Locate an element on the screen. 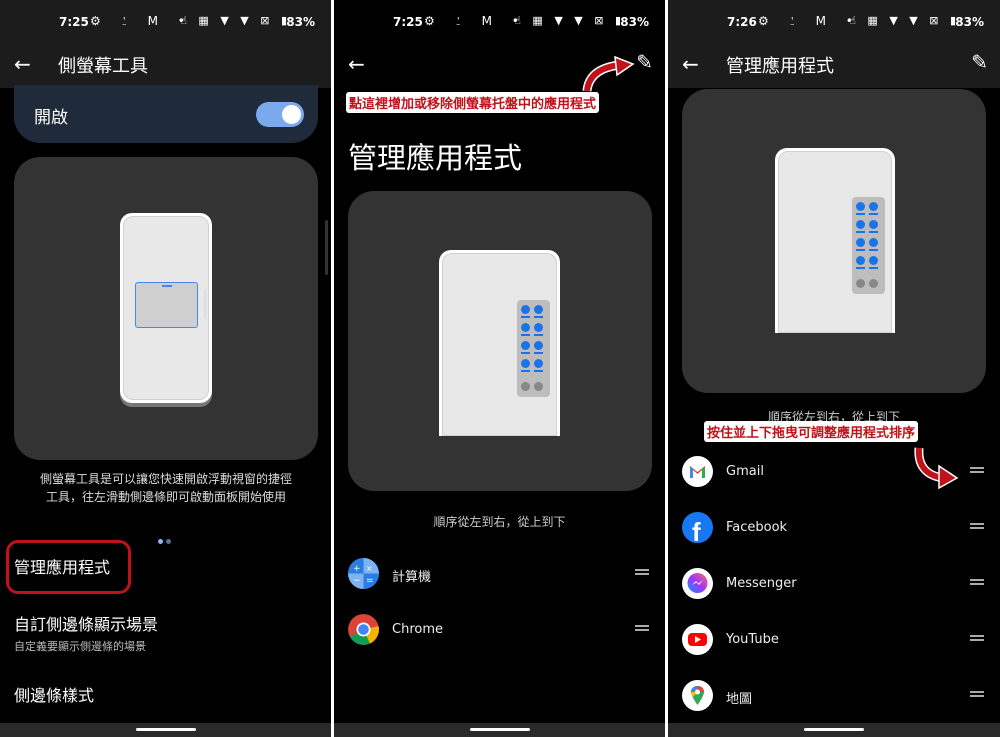 The height and width of the screenshot is (737, 1000). menu-item-title: 側邊條樣式 is located at coordinates (54, 695).